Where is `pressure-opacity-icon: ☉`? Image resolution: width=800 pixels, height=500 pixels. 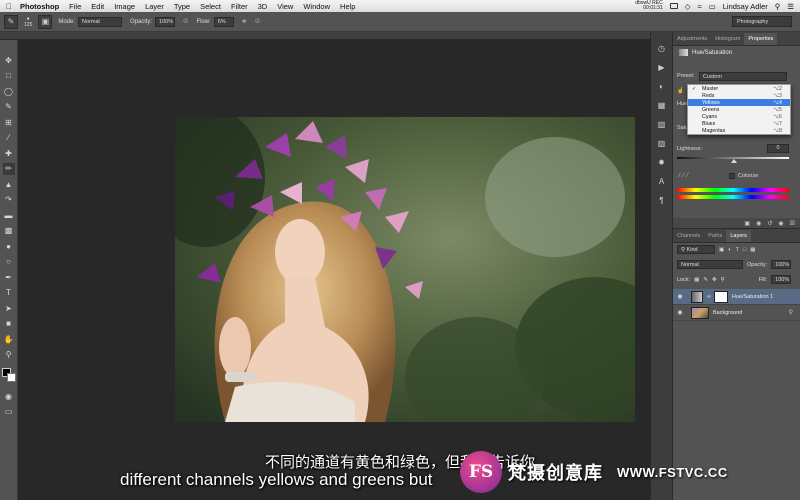
pressure-opacity-icon: ☉ is located at coordinates (185, 21).